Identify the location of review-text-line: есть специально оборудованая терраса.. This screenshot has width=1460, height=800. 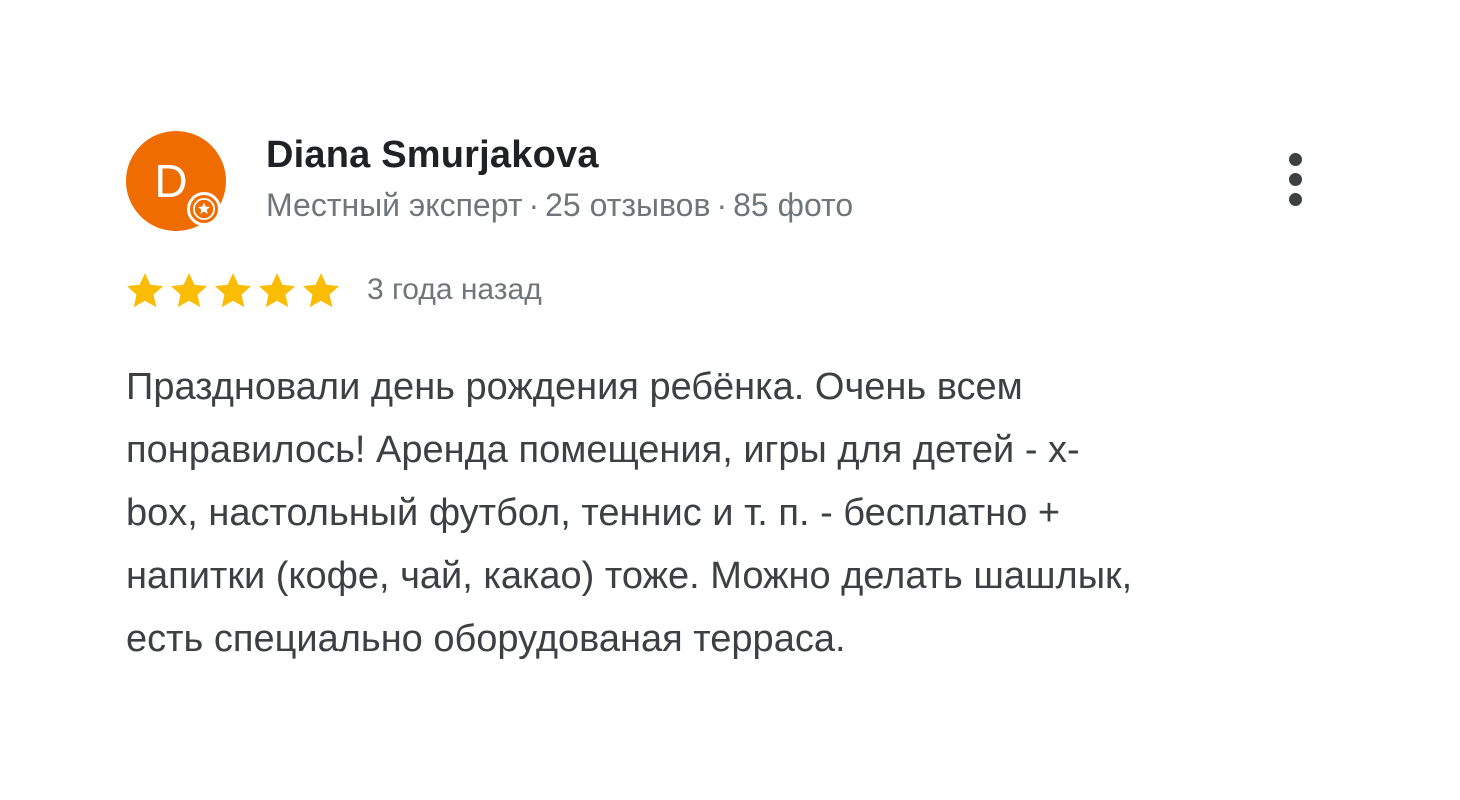
(486, 639).